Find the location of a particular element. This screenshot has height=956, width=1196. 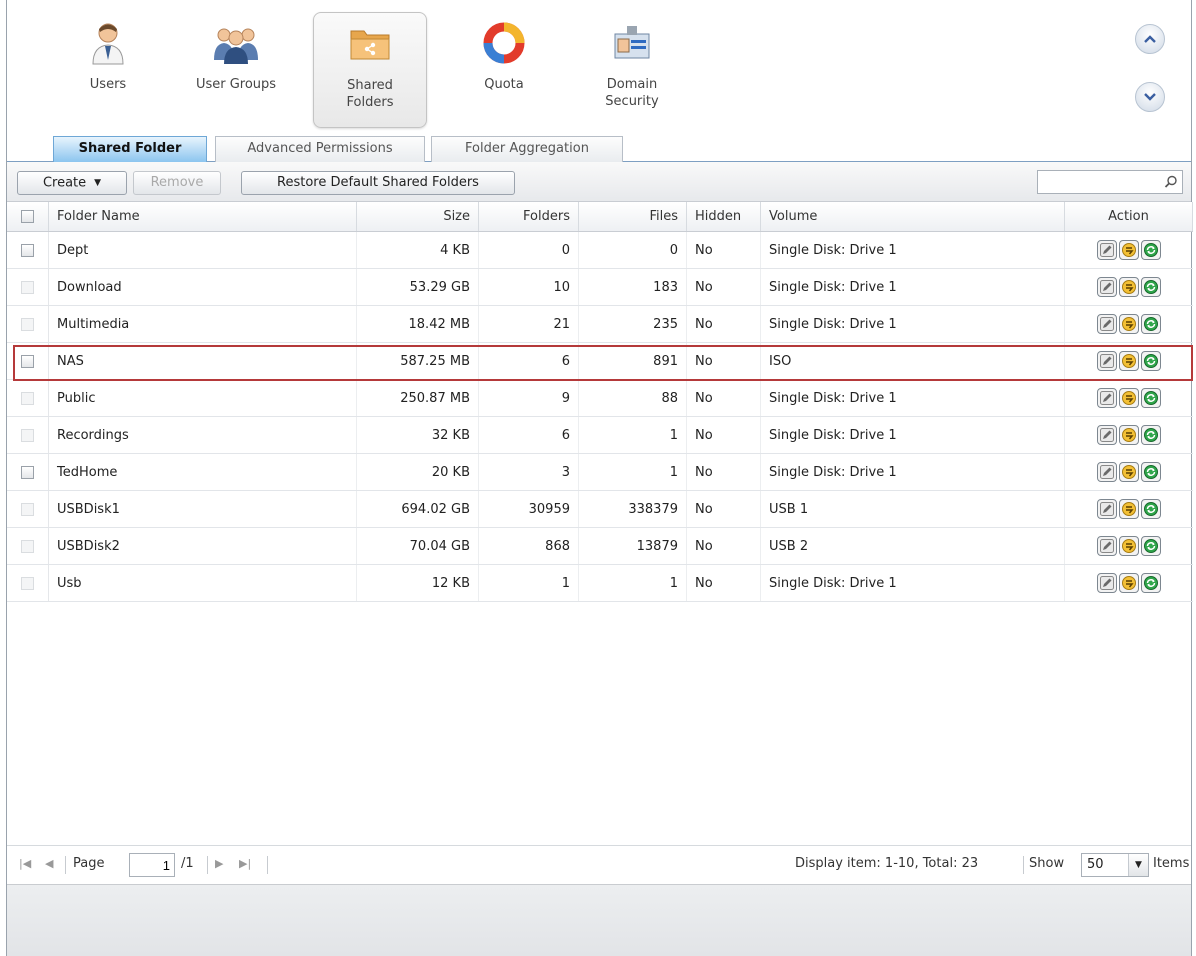

folder-count: 0 is located at coordinates (529, 250).